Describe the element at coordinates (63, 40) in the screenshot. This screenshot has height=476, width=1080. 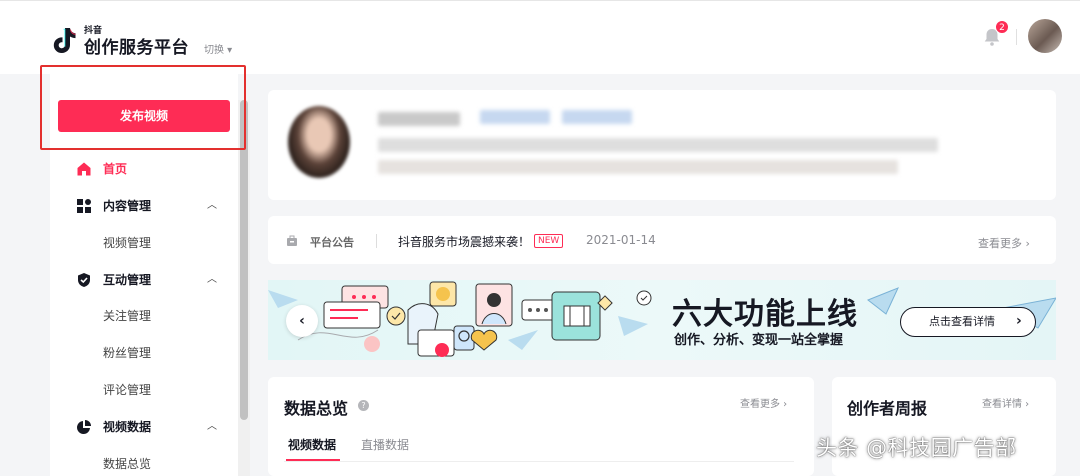
I see `douyin-logo-icon` at that location.